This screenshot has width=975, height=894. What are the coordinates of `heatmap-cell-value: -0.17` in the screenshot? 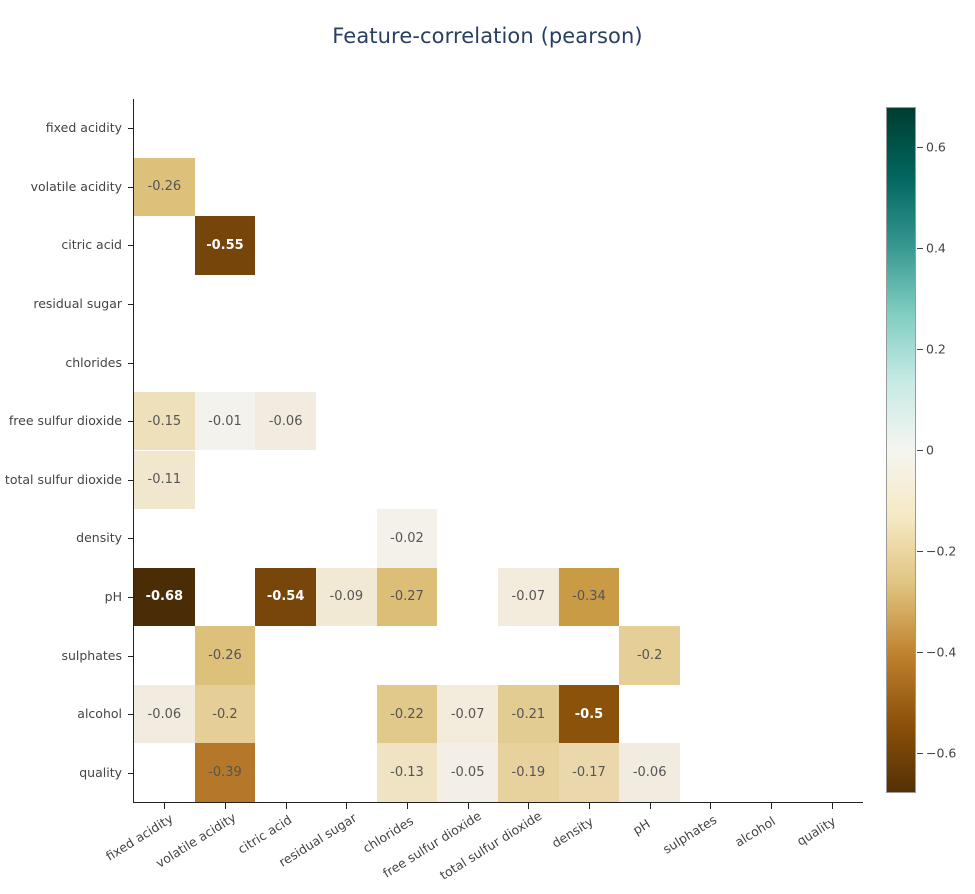 It's located at (589, 773).